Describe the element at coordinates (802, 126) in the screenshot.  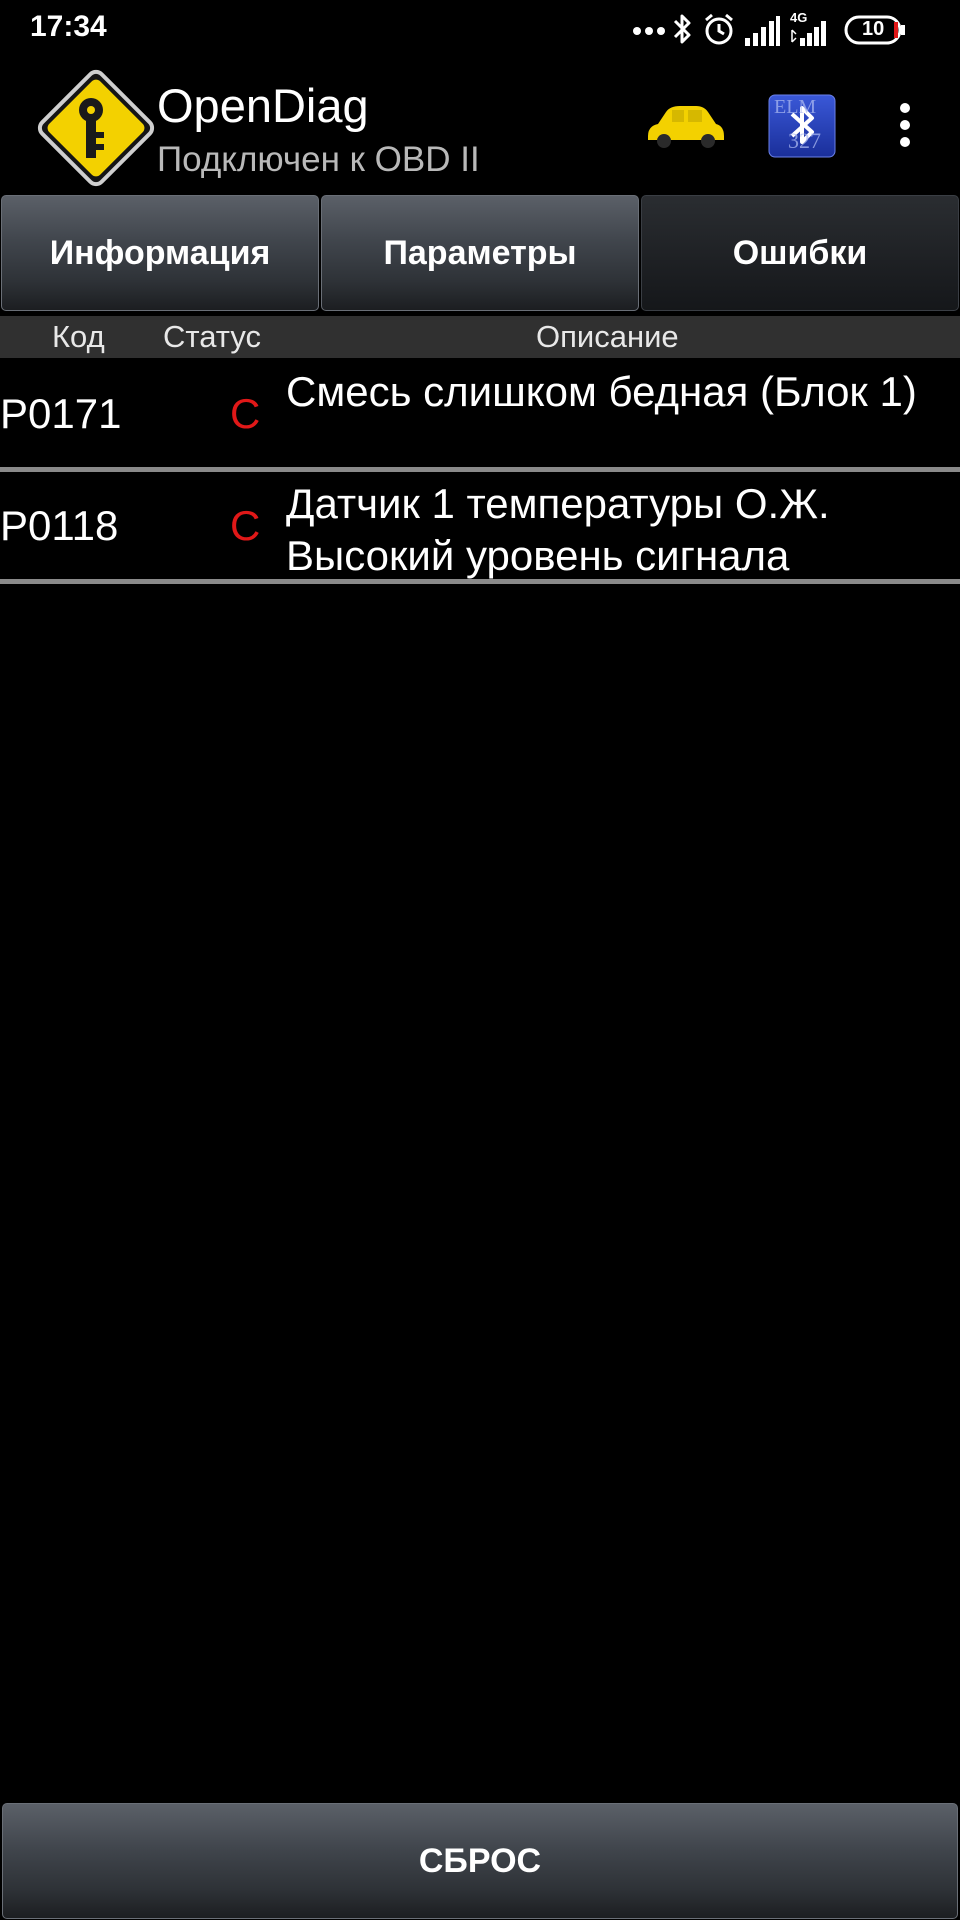
I see `bluetooth-elm327-icon: ELM 327` at that location.